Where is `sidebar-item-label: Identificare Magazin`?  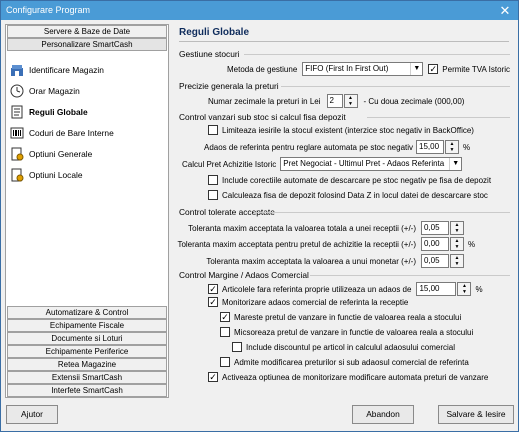
sidebar-item-label: Identificare Magazin is located at coordinates (66, 69).